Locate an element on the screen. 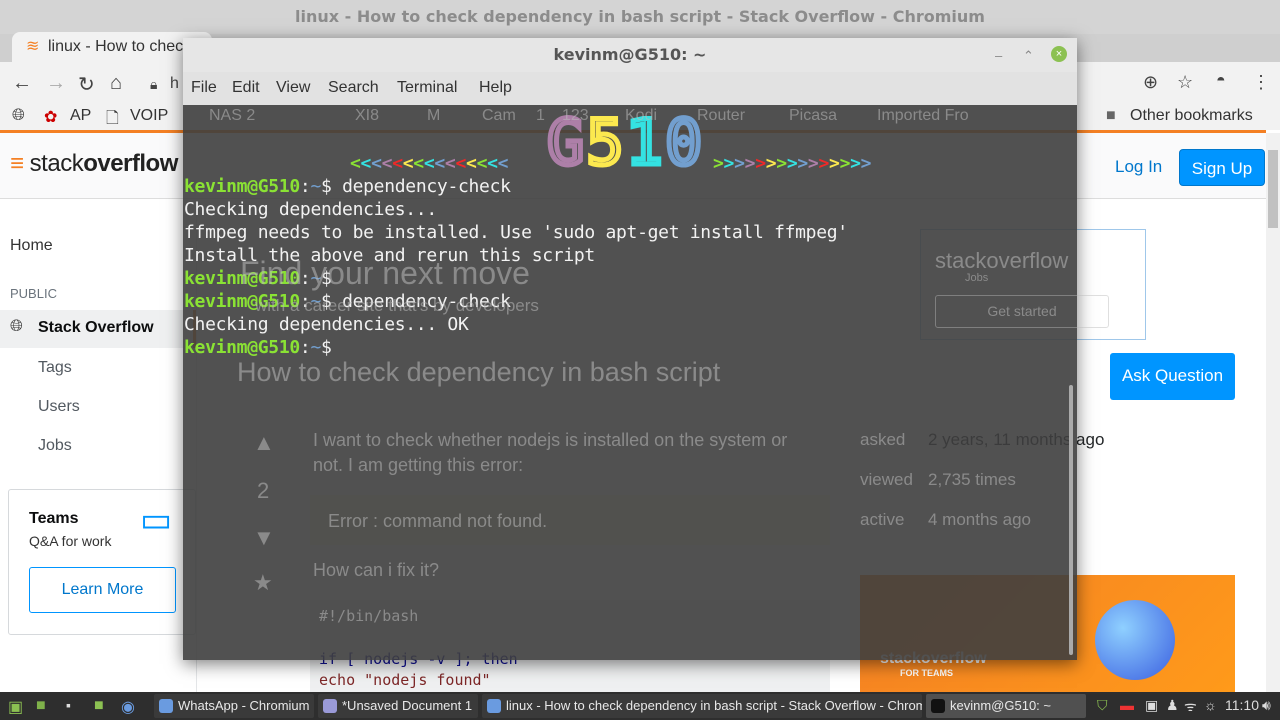 The height and width of the screenshot is (720, 1280). ask-question-button: Ask Question is located at coordinates (1172, 376).